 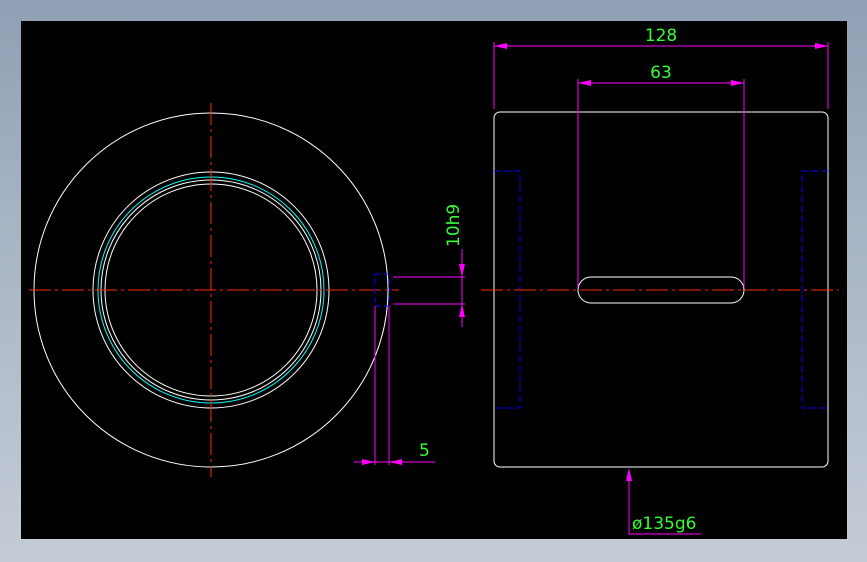 What do you see at coordinates (664, 524) in the screenshot?
I see `diameter-label: ø135g6` at bounding box center [664, 524].